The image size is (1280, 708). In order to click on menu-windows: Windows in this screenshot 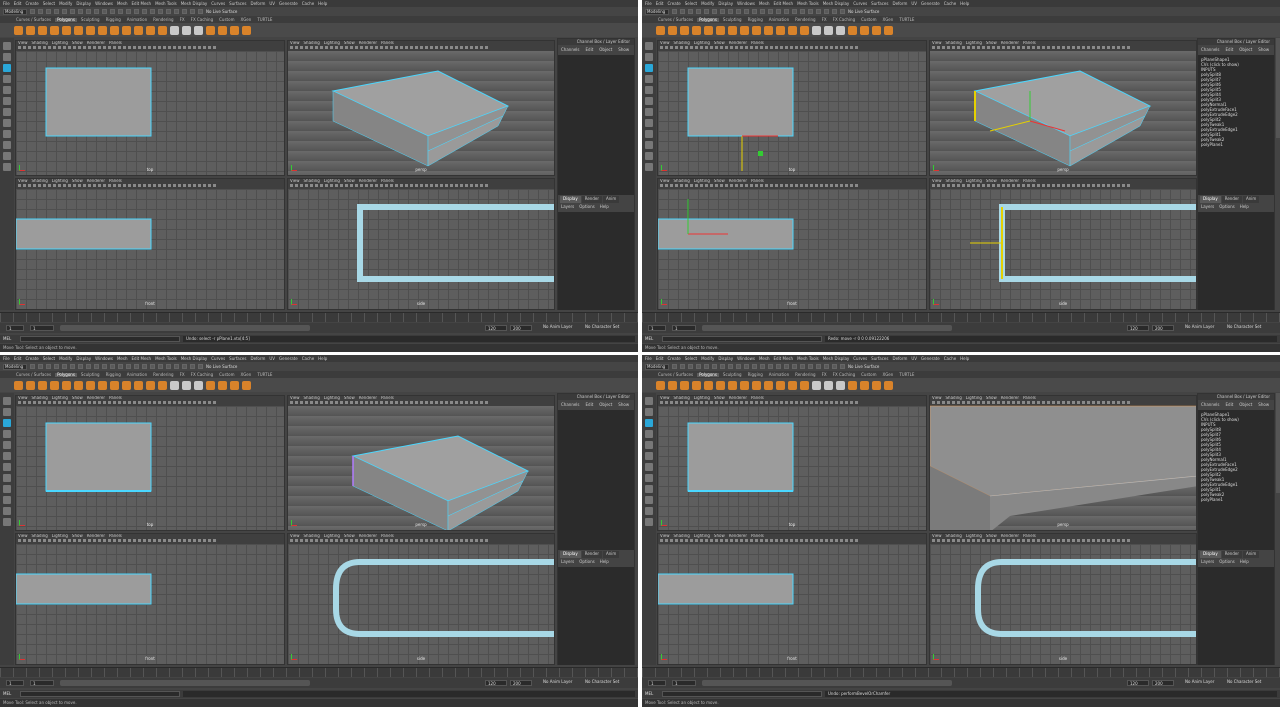, I will do `click(104, 358)`.